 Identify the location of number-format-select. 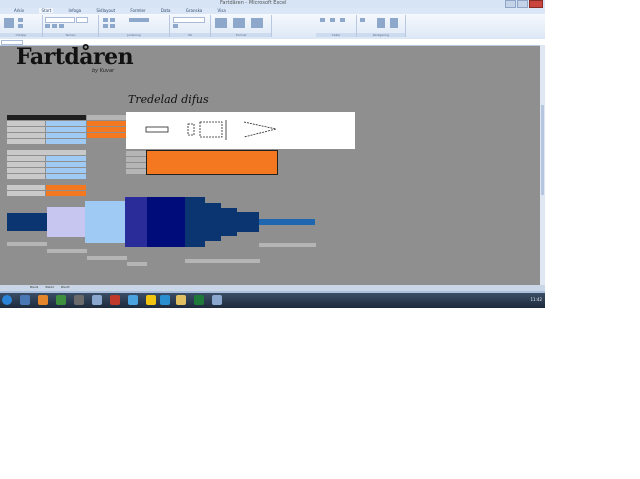
(189, 20).